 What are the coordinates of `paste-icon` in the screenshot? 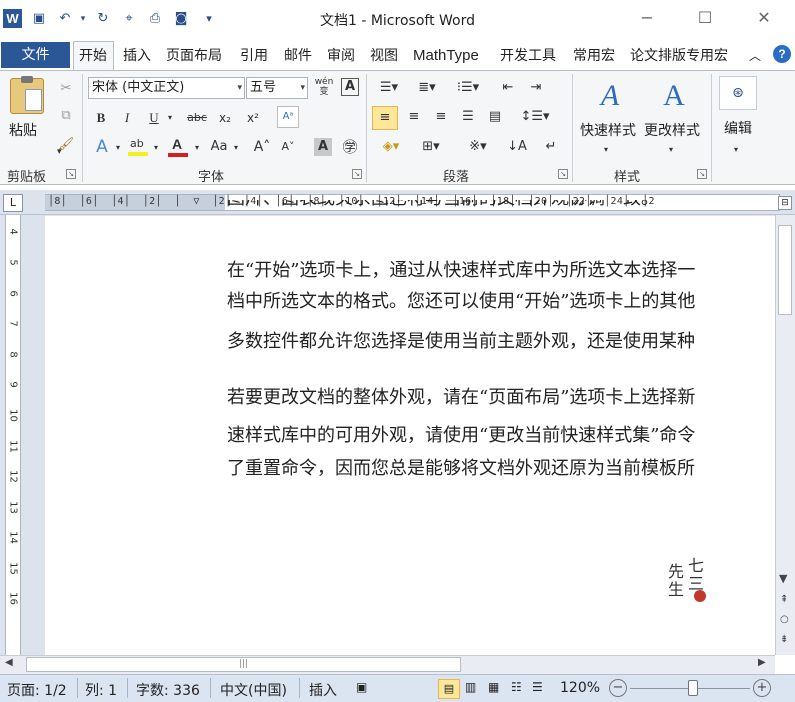 It's located at (27, 95).